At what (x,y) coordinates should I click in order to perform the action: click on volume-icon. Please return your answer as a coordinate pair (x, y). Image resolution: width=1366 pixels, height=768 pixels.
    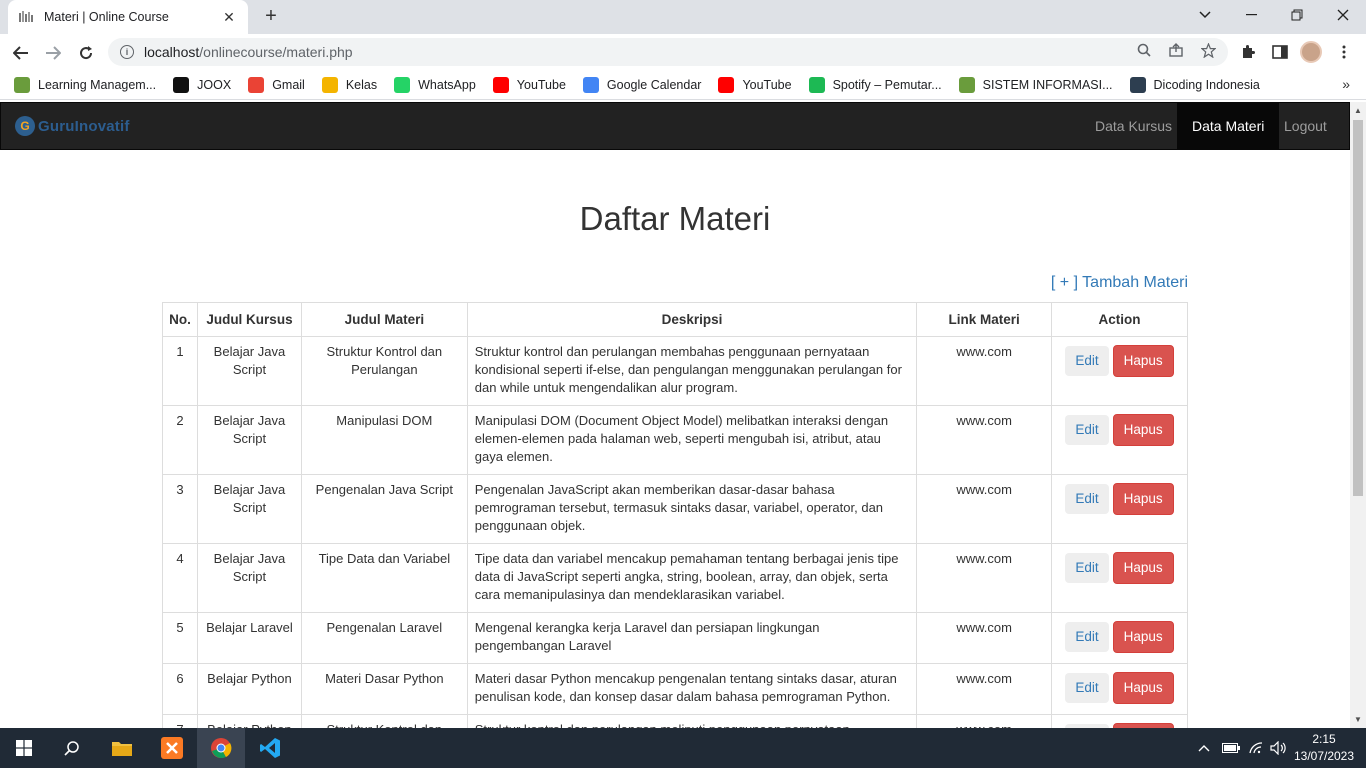
    Looking at the image, I should click on (1279, 748).